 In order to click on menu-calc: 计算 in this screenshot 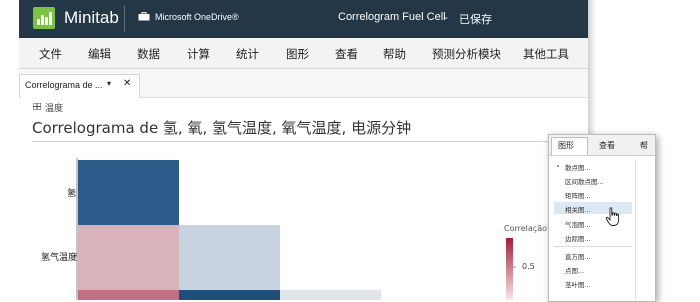, I will do `click(198, 54)`.